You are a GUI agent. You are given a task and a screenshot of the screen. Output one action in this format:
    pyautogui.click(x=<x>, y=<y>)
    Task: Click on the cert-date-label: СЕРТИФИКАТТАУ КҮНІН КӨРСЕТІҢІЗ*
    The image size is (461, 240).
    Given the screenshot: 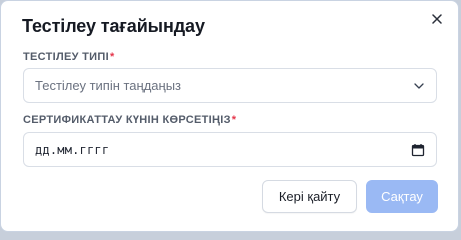 What is the action you would take?
    pyautogui.click(x=129, y=120)
    